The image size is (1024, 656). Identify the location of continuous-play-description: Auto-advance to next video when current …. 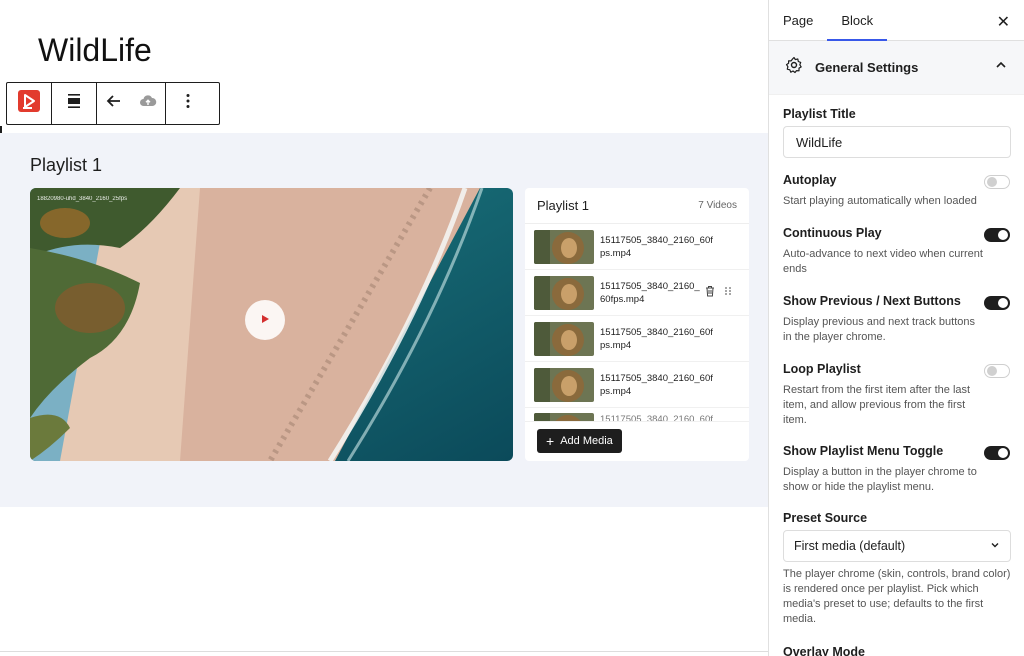
(883, 261).